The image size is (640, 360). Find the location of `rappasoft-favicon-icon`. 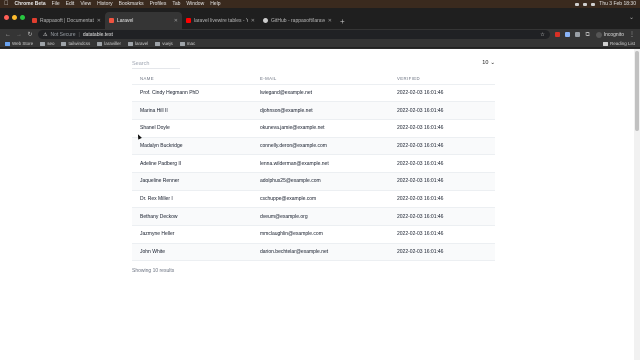

rappasoft-favicon-icon is located at coordinates (34, 20).